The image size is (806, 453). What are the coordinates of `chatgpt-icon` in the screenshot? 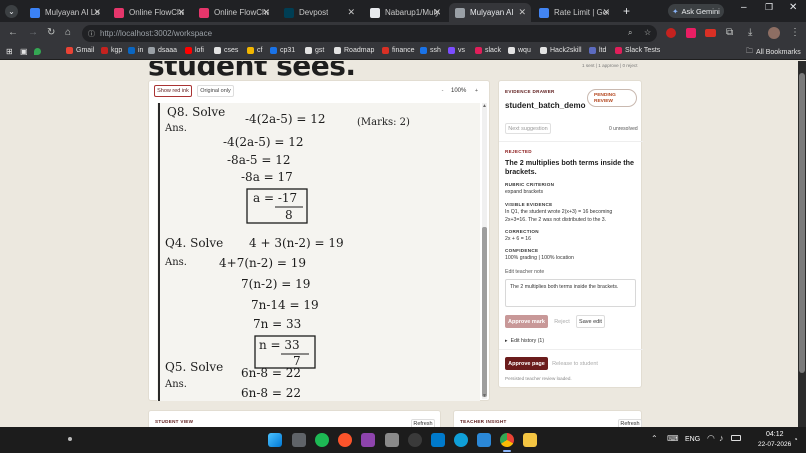 It's located at (415, 440).